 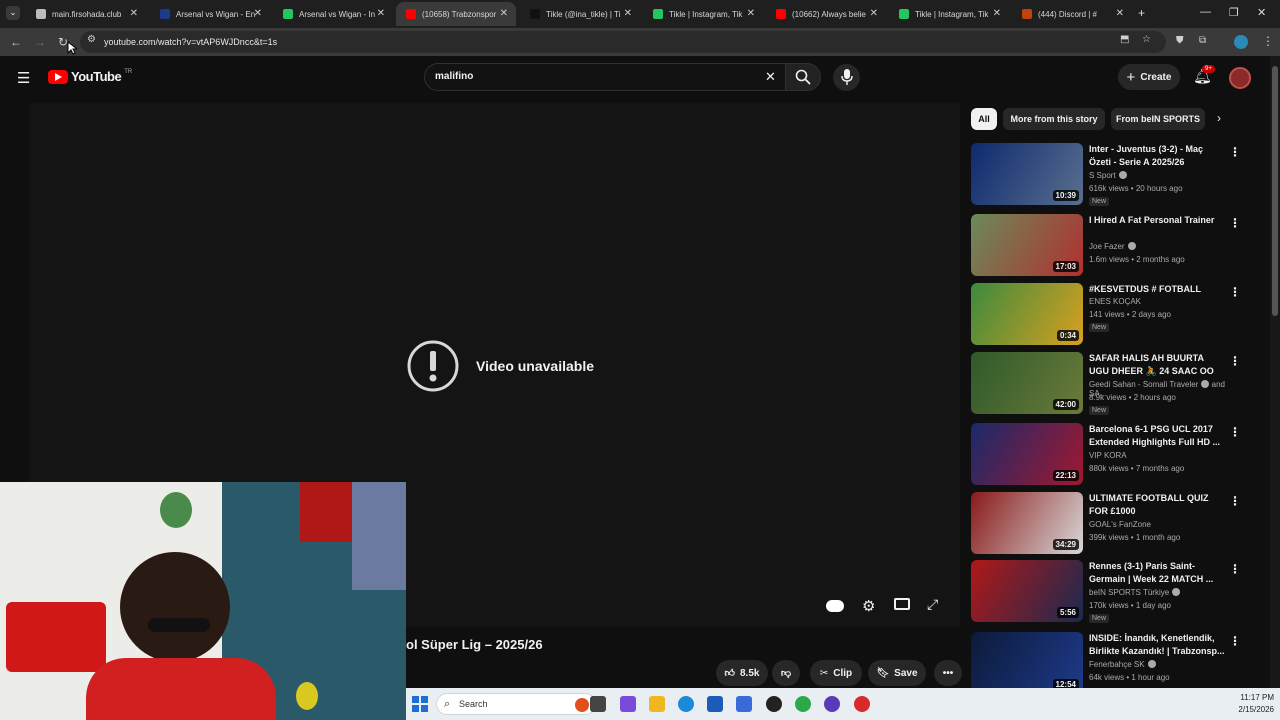 What do you see at coordinates (1157, 220) in the screenshot?
I see `video-title: I Hired A Fat Personal Trainer` at bounding box center [1157, 220].